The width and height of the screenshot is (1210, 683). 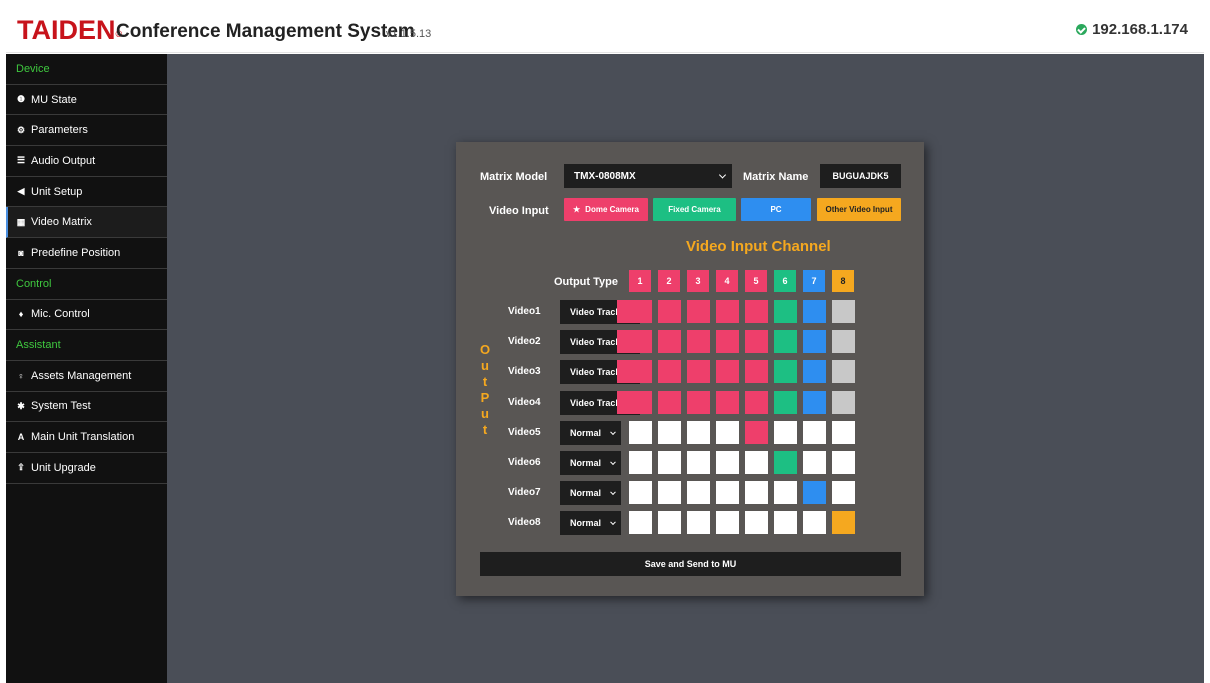 I want to click on output-letter: t, so click(x=485, y=381).